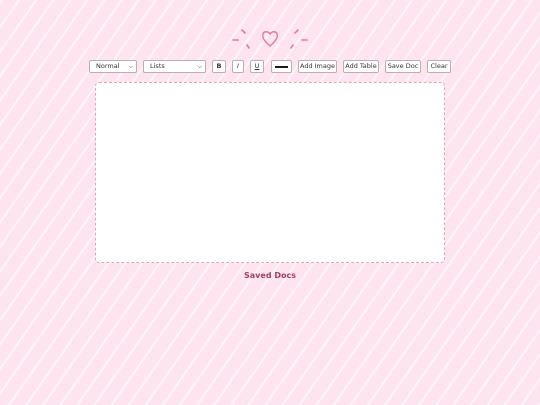 The image size is (540, 405). Describe the element at coordinates (238, 66) in the screenshot. I see `italic-button: I` at that location.